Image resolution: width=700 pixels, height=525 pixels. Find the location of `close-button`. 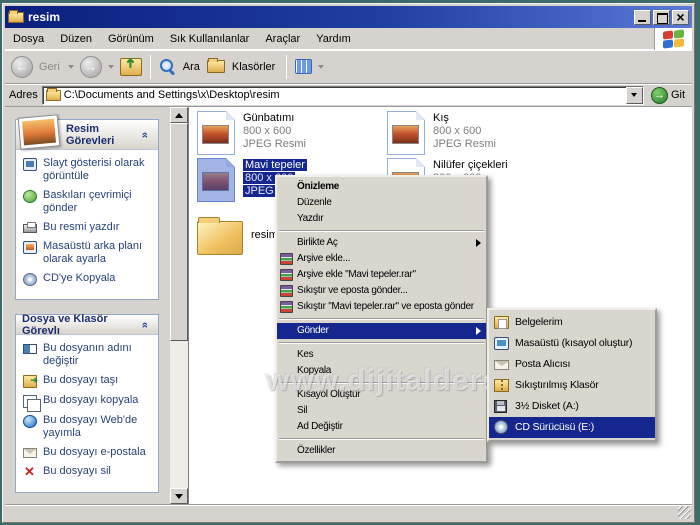

close-button is located at coordinates (680, 17).